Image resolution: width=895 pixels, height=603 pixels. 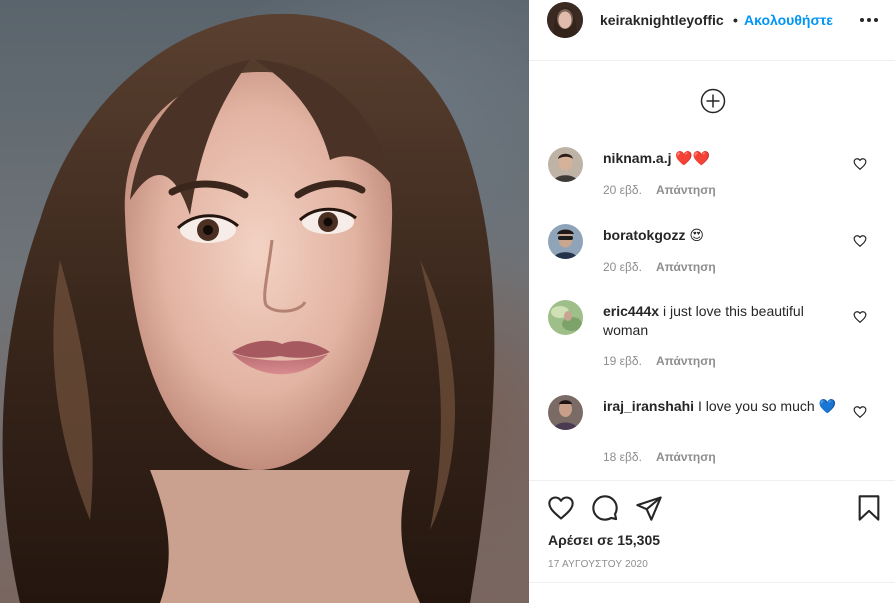 What do you see at coordinates (648, 406) in the screenshot?
I see `comment-username: iraj_iranshahi` at bounding box center [648, 406].